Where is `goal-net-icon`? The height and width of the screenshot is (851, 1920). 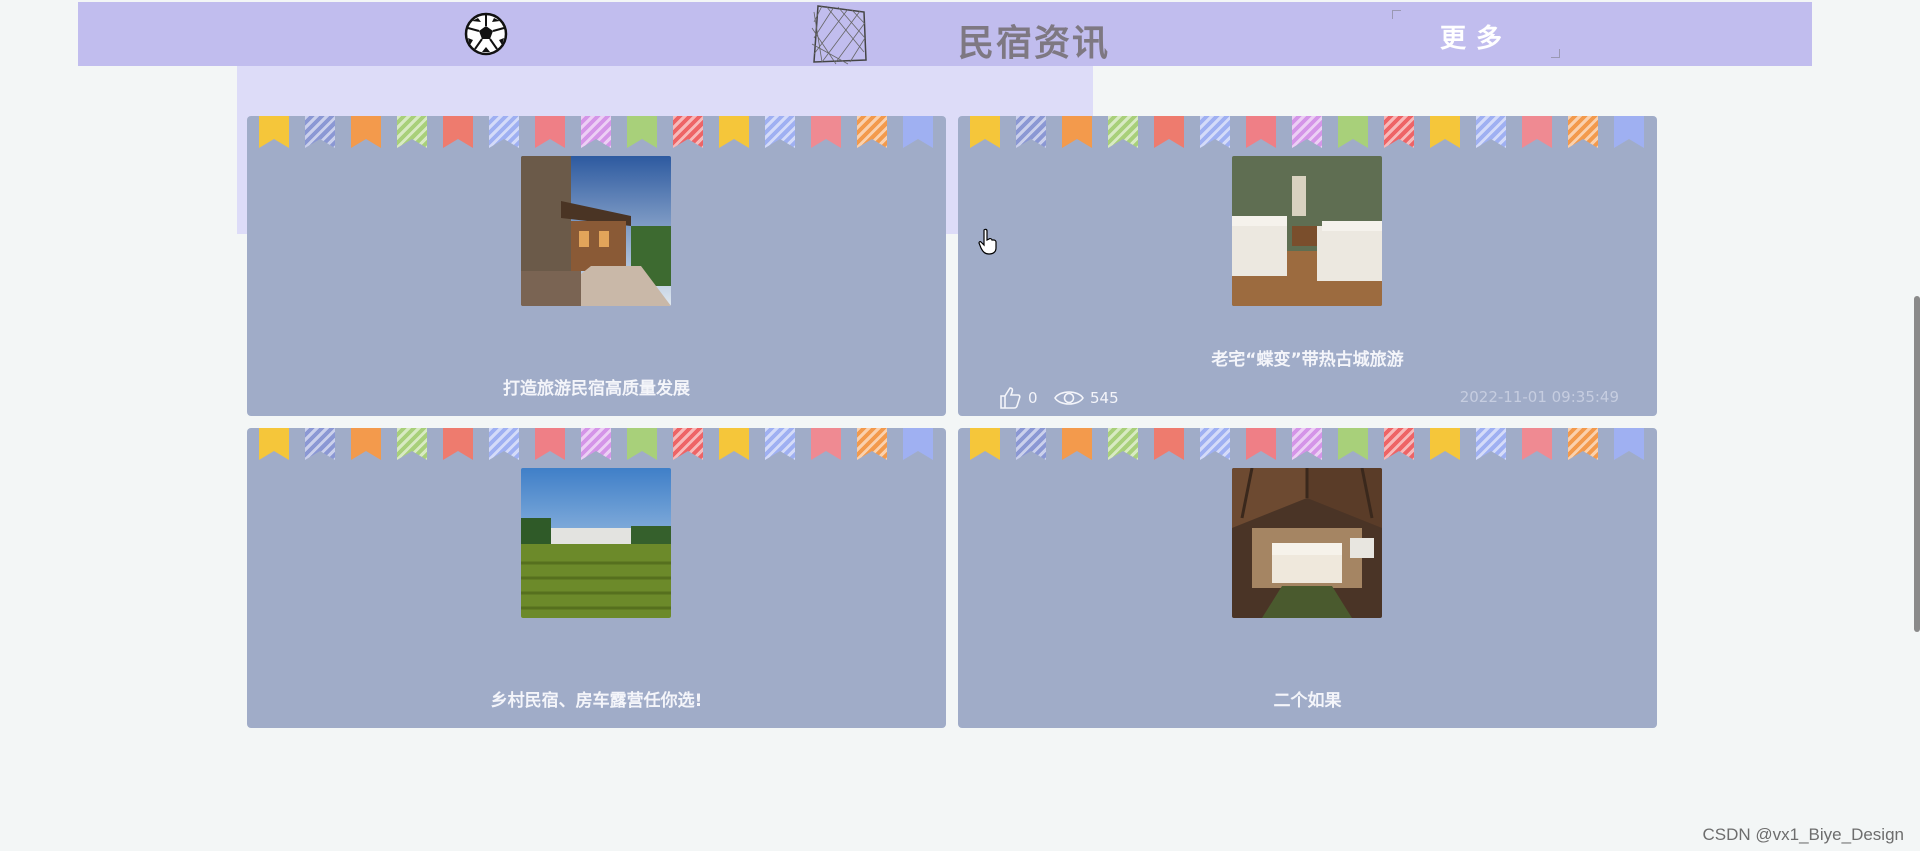
goal-net-icon is located at coordinates (839, 35).